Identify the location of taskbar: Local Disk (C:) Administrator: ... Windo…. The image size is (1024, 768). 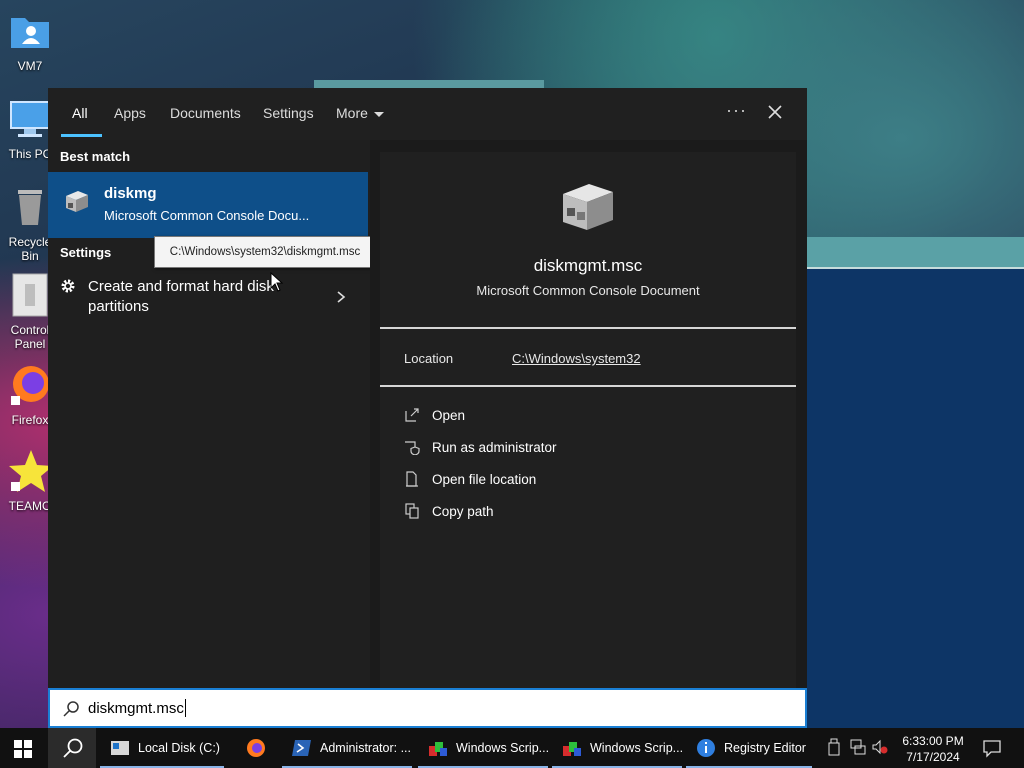
(512, 748).